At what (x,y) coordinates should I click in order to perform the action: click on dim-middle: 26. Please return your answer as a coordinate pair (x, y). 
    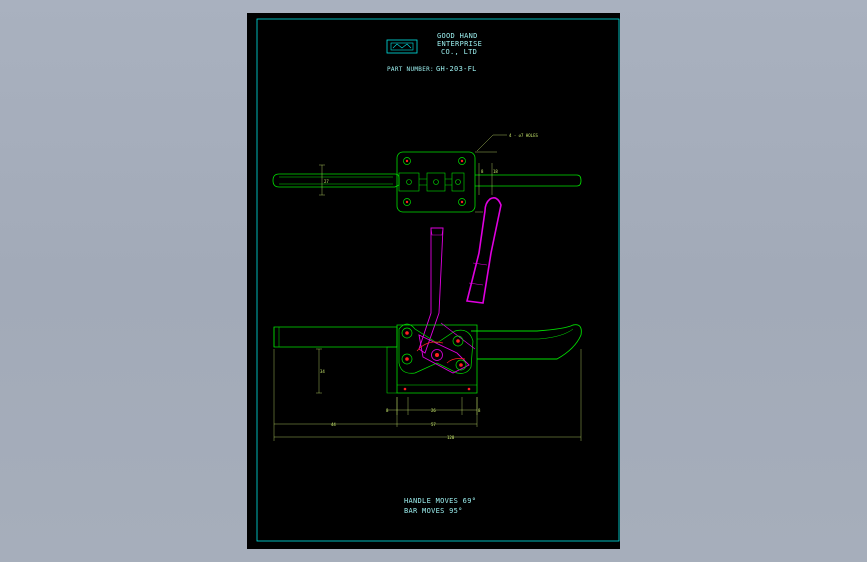
    Looking at the image, I should click on (433, 410).